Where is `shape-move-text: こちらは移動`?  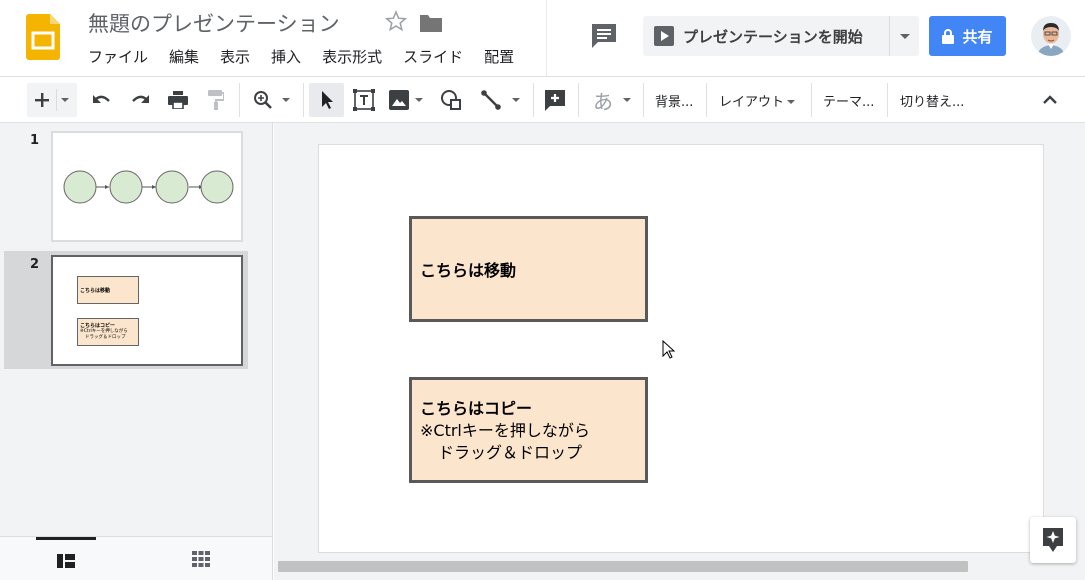 shape-move-text: こちらは移動 is located at coordinates (468, 270).